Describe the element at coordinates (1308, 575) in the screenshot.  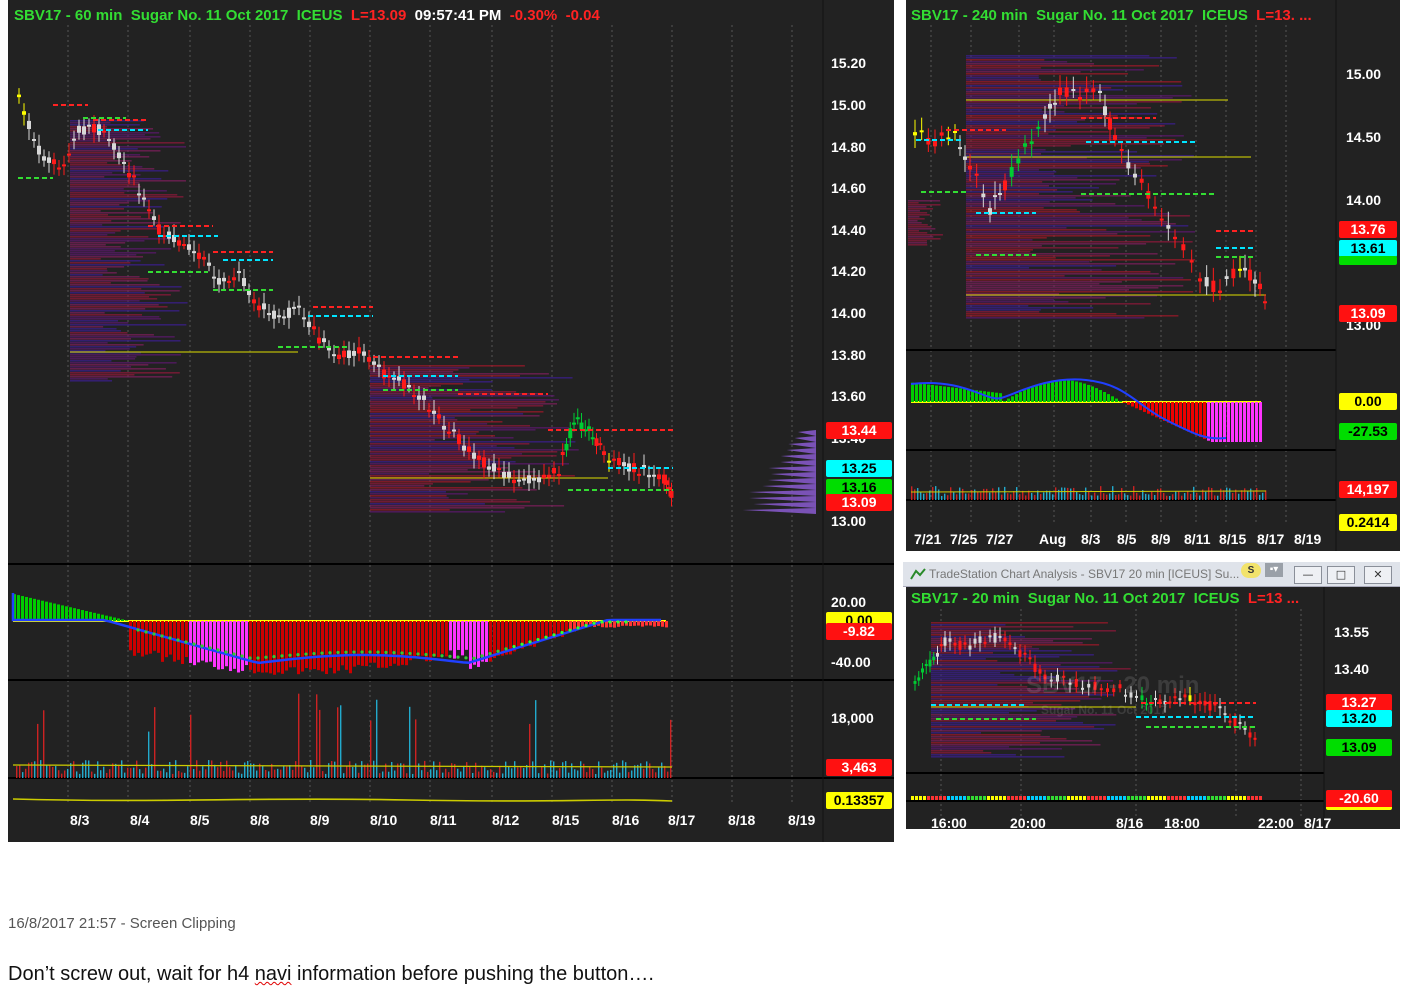
I see `minimize-button: —` at that location.